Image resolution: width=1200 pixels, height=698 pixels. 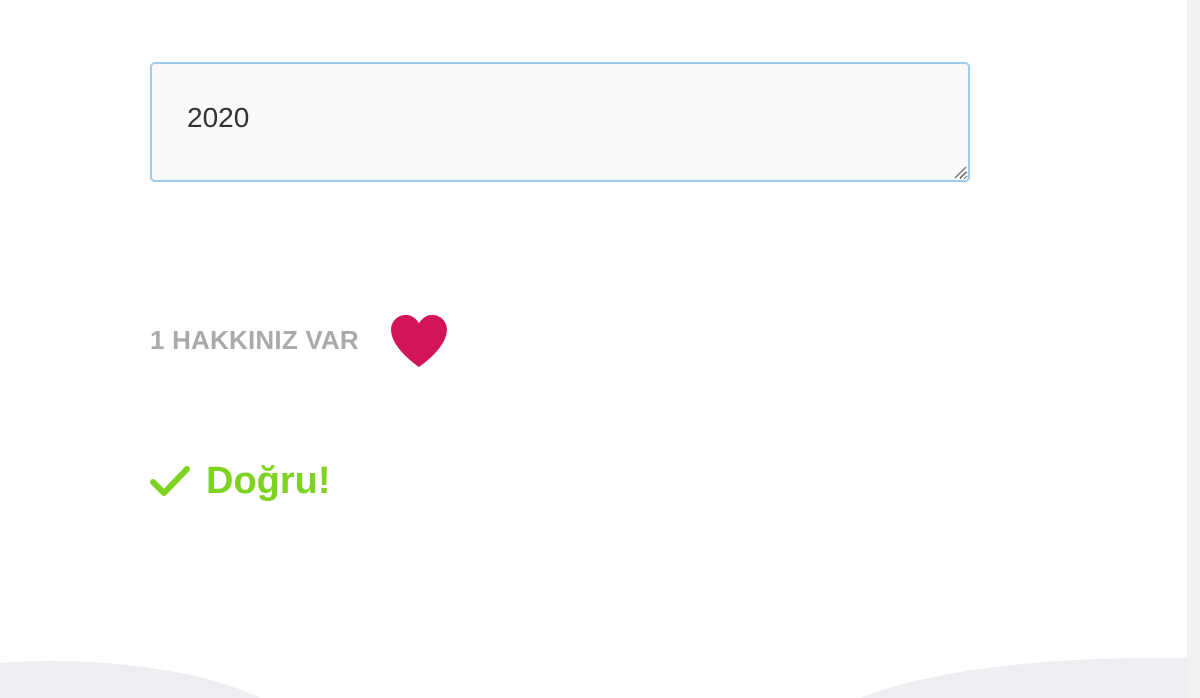 What do you see at coordinates (170, 481) in the screenshot?
I see `check-icon` at bounding box center [170, 481].